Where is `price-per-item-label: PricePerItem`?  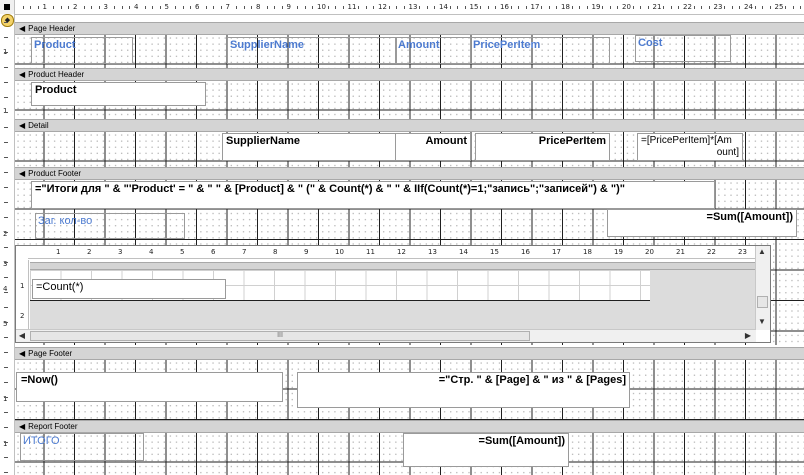
price-per-item-label: PricePerItem is located at coordinates (540, 50).